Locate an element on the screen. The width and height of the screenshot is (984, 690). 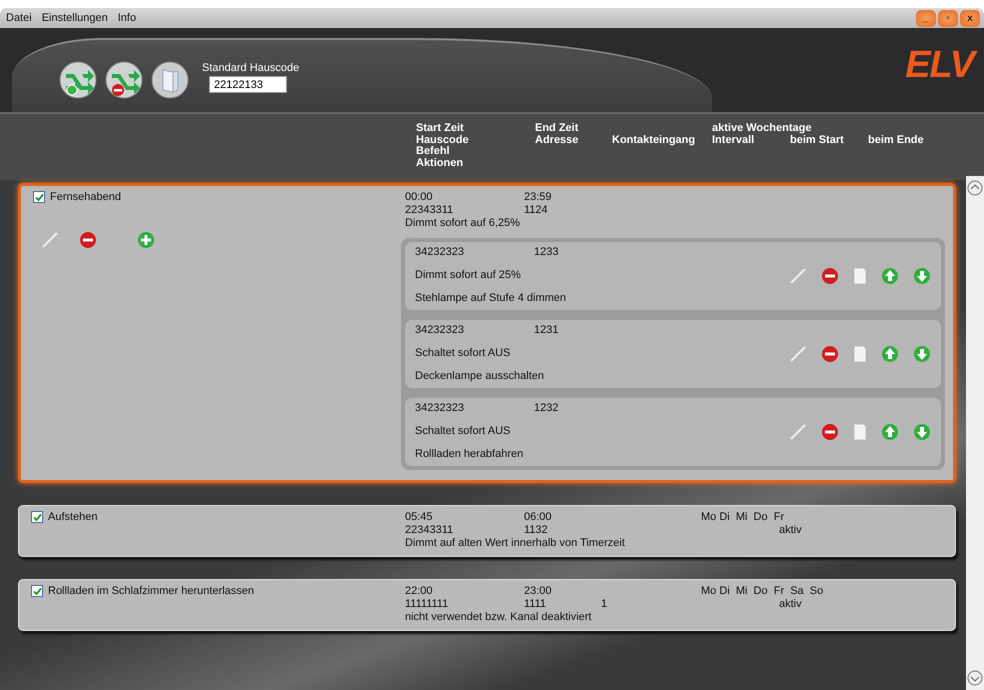
address: 1231 is located at coordinates (546, 330).